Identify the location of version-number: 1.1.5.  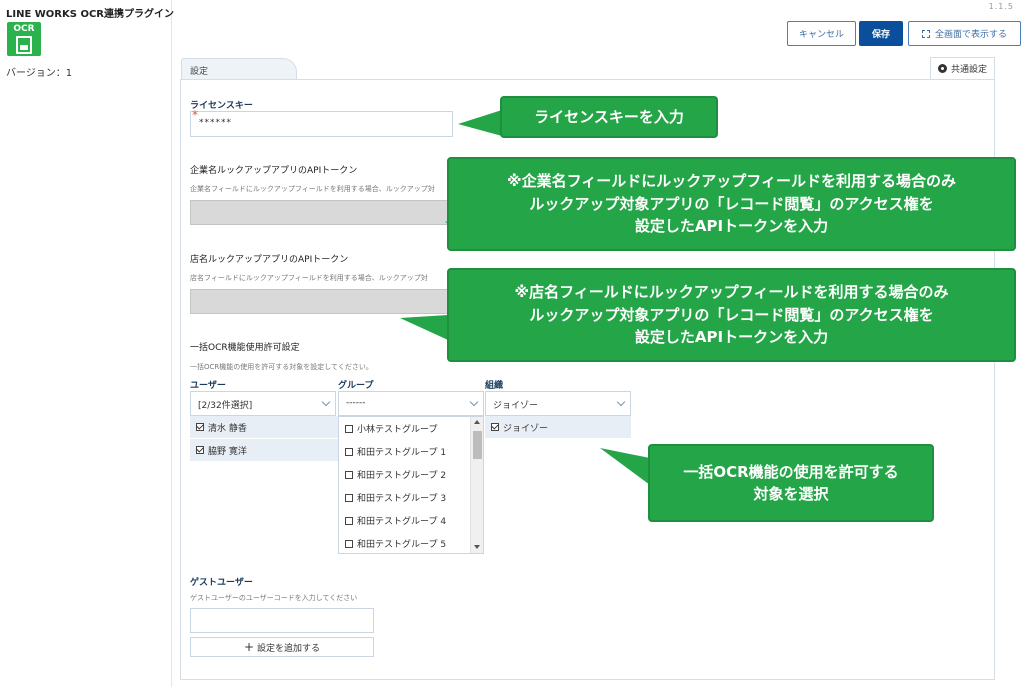
(1001, 6).